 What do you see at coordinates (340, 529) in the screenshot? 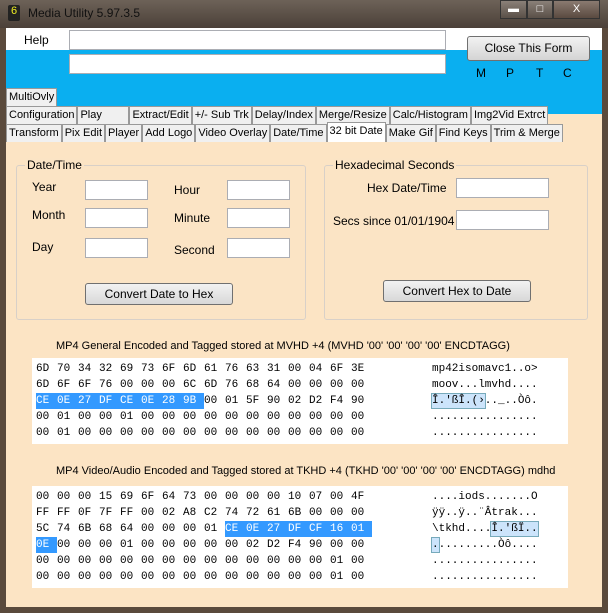
I see `hex-byte: 16` at bounding box center [340, 529].